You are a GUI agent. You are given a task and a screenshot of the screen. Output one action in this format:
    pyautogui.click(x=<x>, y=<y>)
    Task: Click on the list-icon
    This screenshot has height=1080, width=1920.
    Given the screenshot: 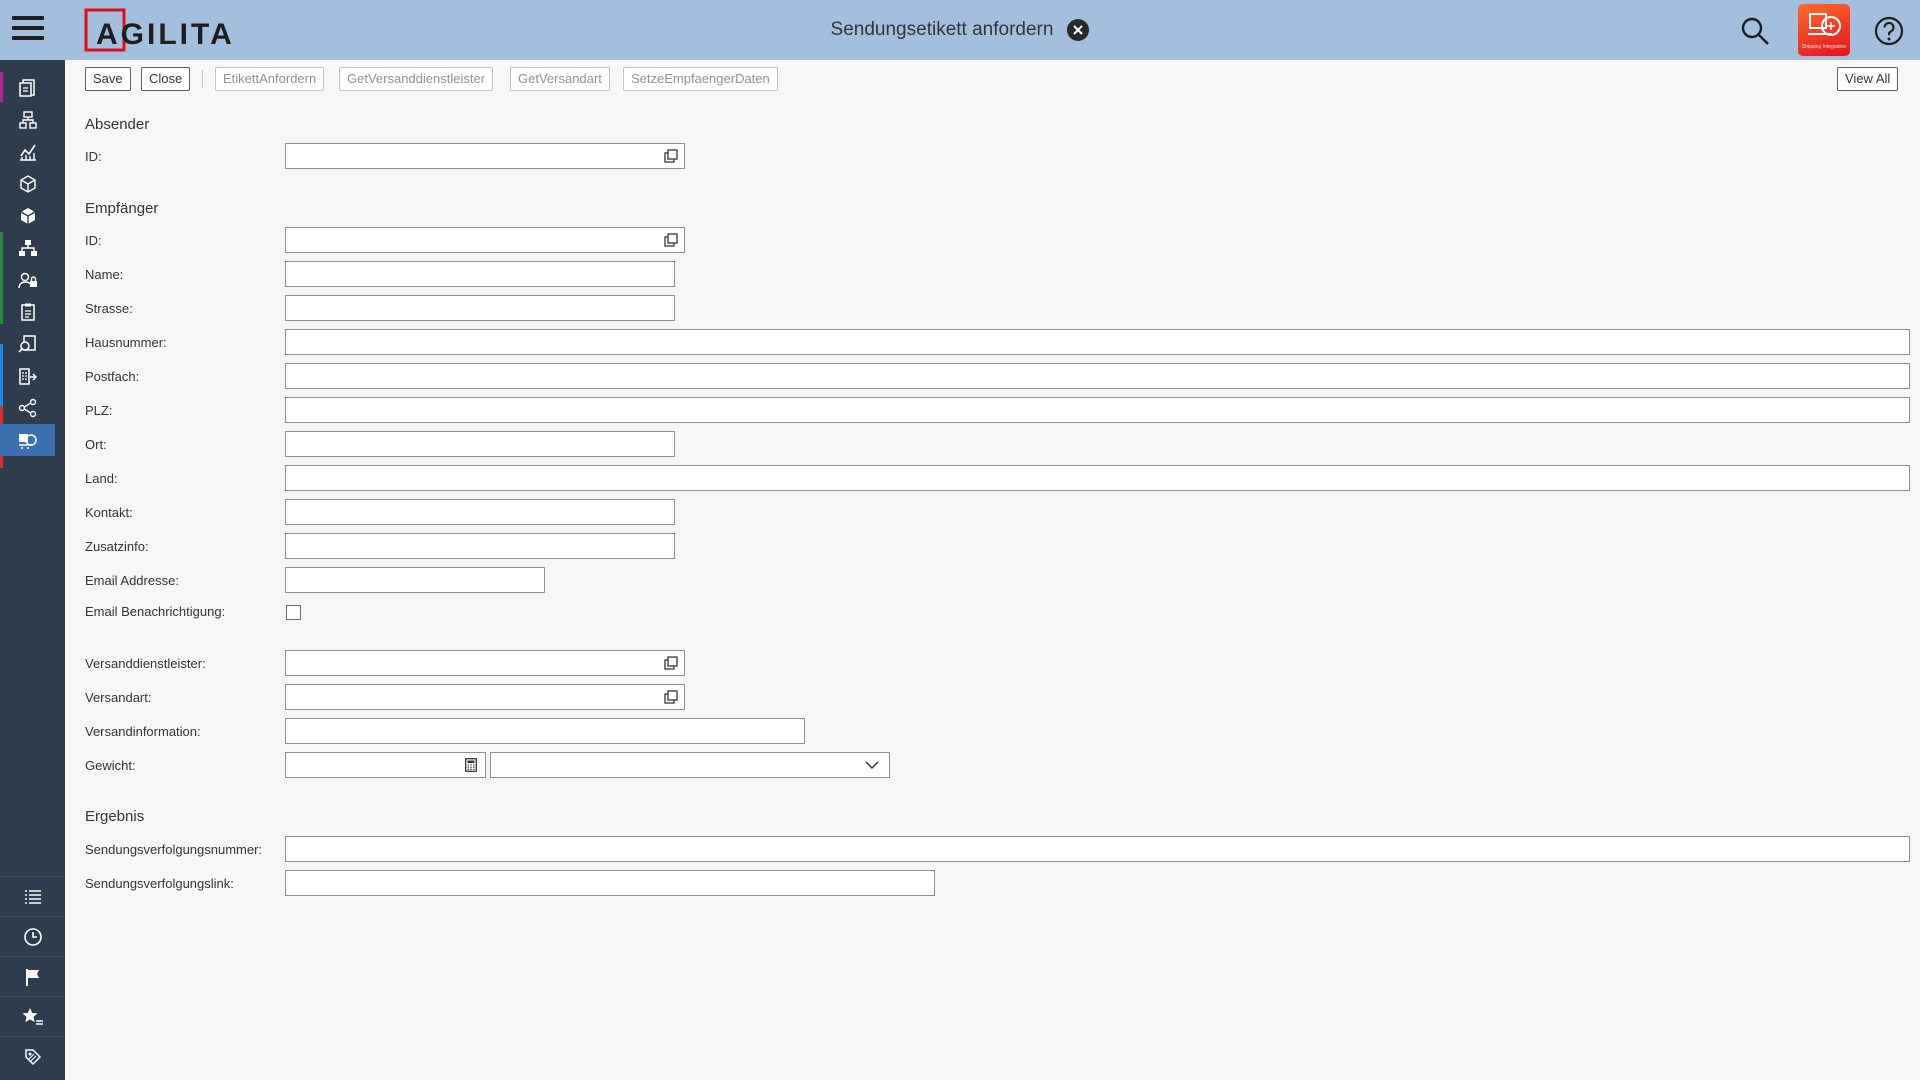 What is the action you would take?
    pyautogui.click(x=32, y=896)
    